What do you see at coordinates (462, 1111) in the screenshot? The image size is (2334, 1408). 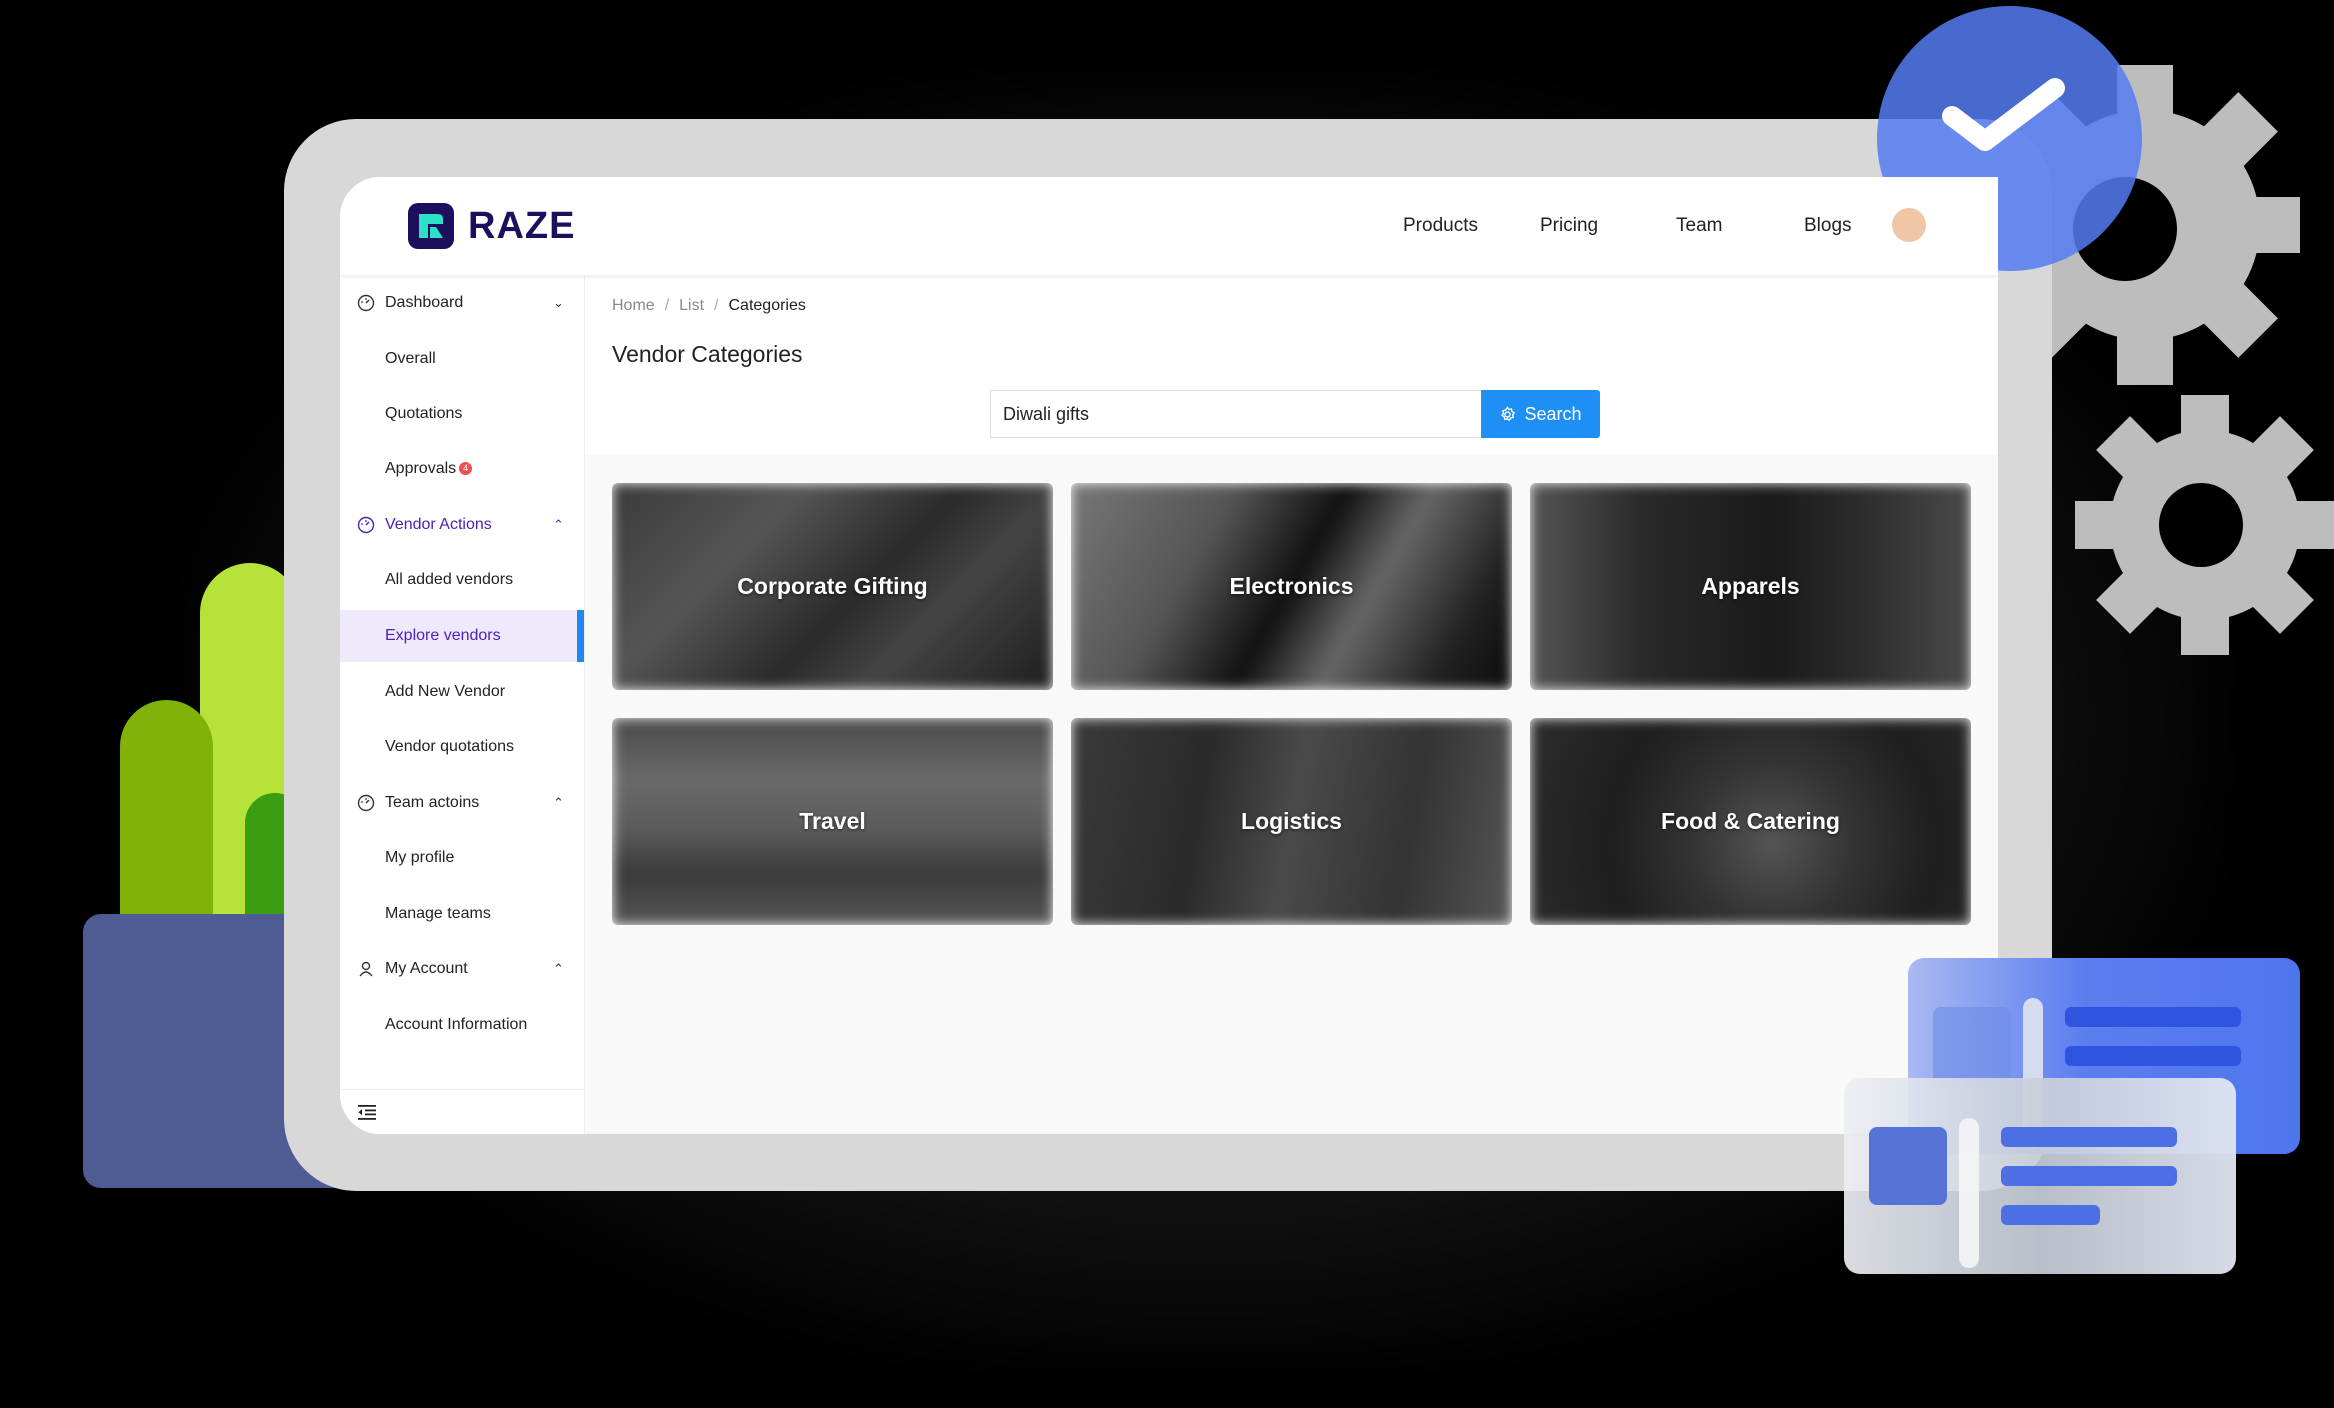 I see `sidebar-footer` at bounding box center [462, 1111].